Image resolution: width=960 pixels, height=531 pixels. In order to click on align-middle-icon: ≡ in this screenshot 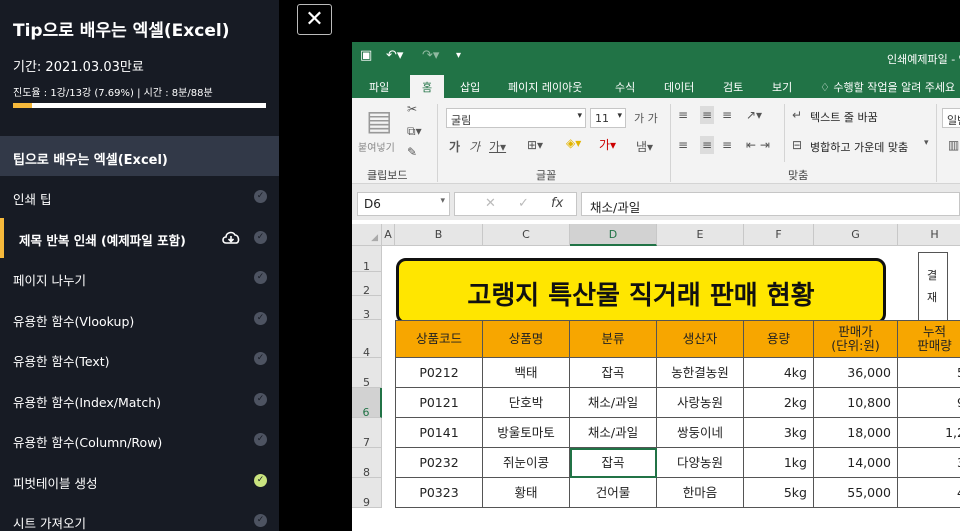, I will do `click(707, 115)`.